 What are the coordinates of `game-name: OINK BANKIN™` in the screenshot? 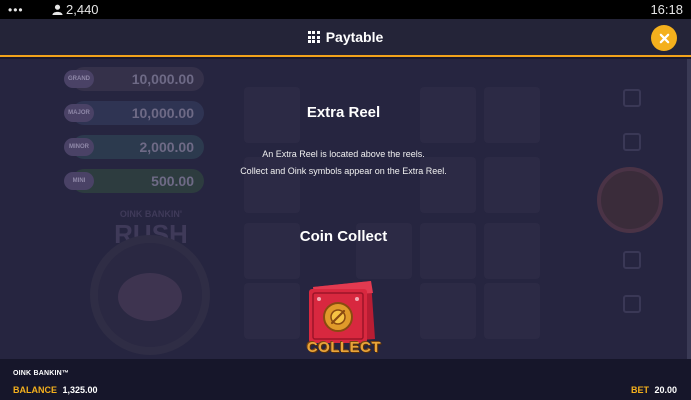 It's located at (41, 373).